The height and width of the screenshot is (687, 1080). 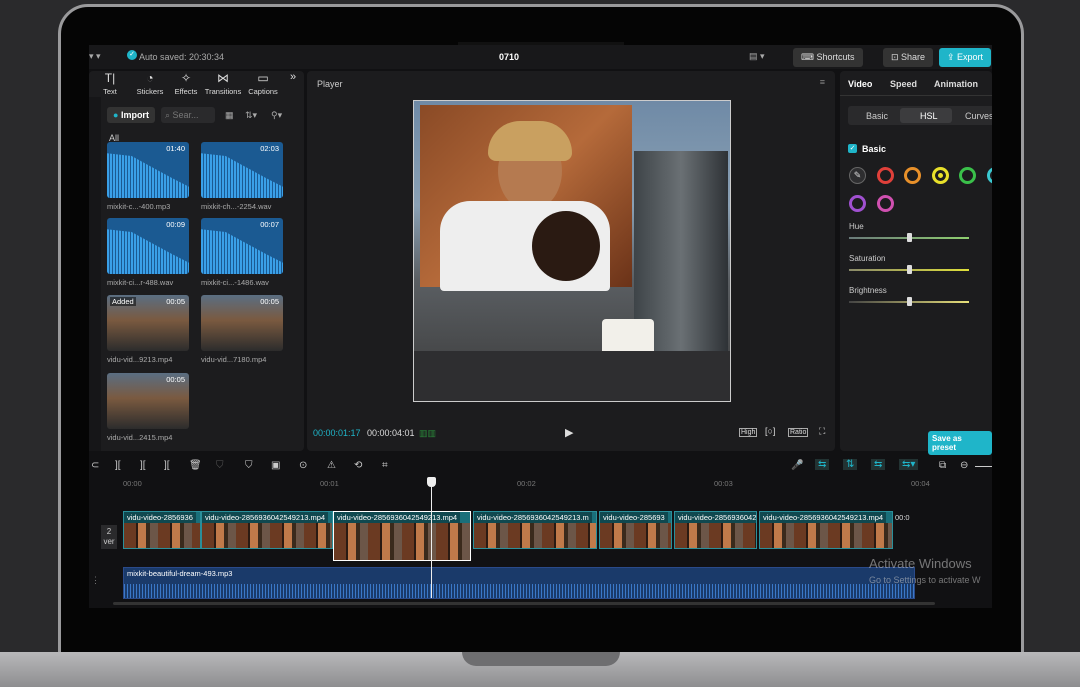 I want to click on tab-animation: Animation, so click(x=956, y=84).